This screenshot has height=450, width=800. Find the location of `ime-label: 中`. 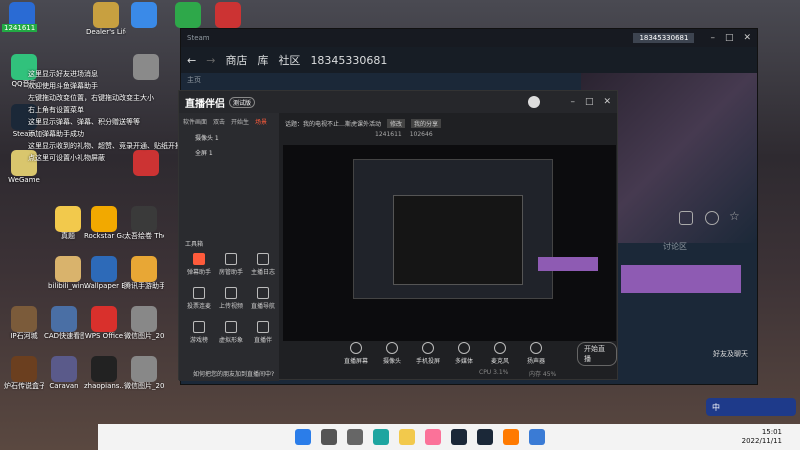

ime-label: 中 is located at coordinates (716, 407).